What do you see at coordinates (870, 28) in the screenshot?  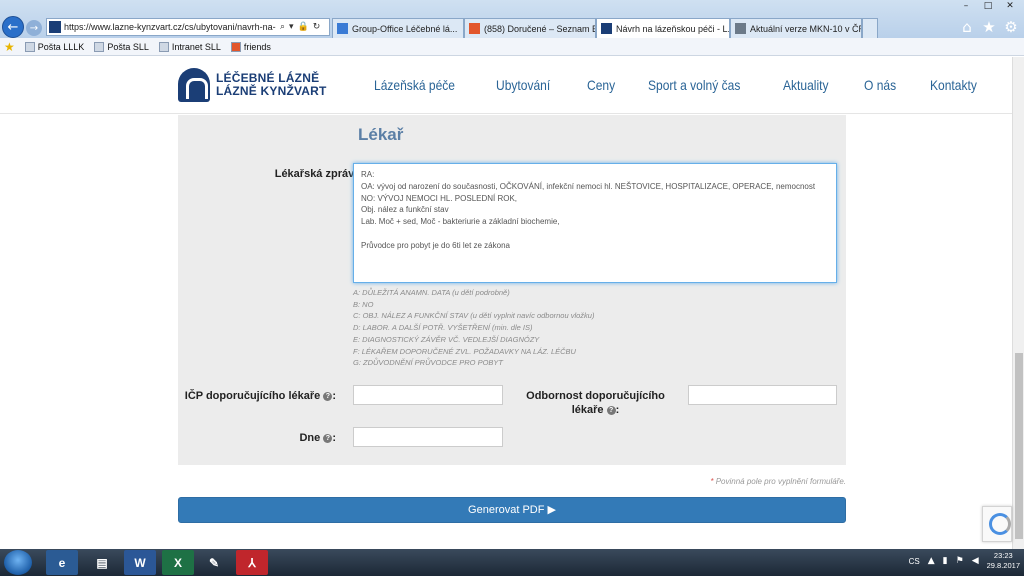 I see `new-tab-button` at bounding box center [870, 28].